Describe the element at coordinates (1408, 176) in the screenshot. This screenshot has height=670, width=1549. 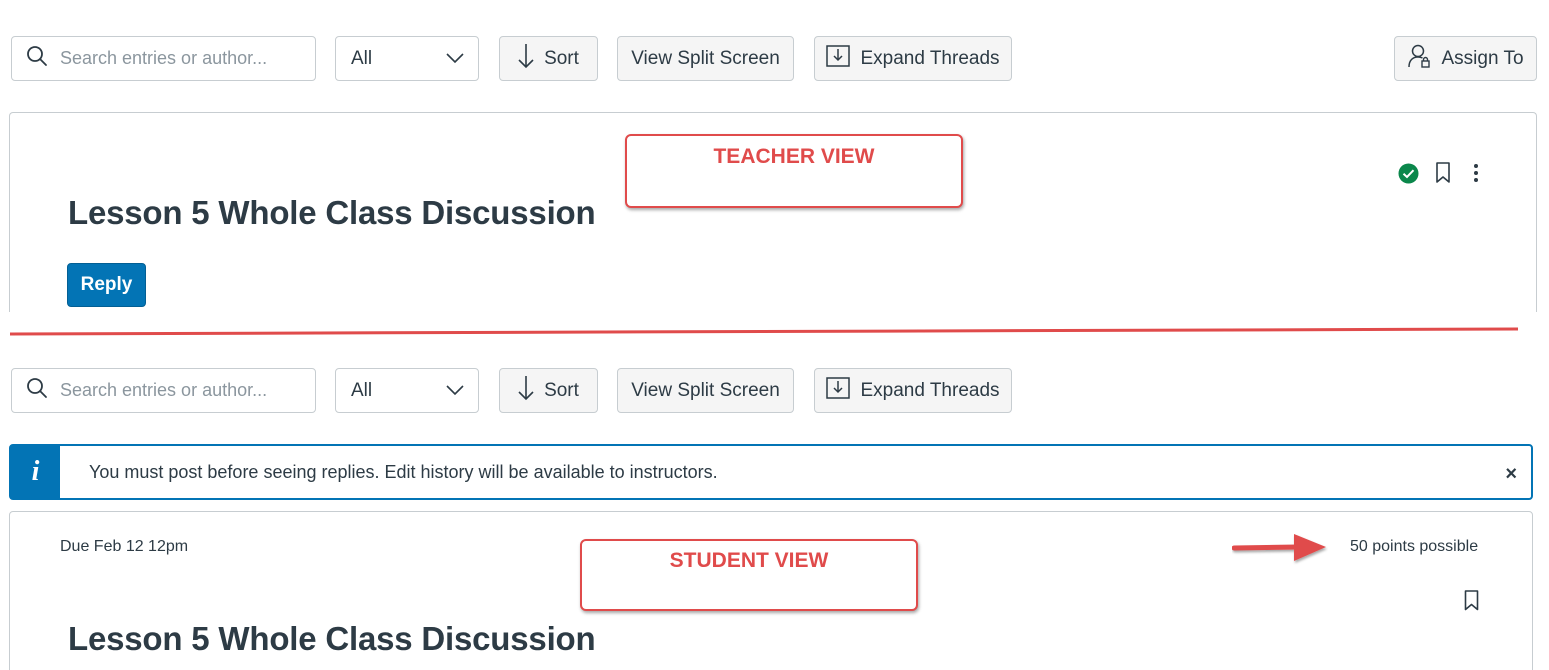
I see `published-check-icon` at that location.